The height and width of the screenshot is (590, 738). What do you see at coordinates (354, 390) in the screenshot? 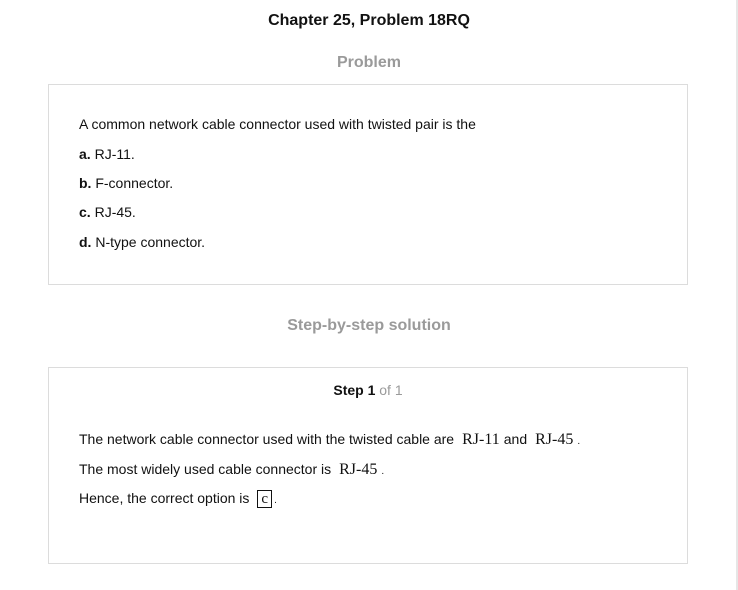
I see `step-label: Step 1` at bounding box center [354, 390].